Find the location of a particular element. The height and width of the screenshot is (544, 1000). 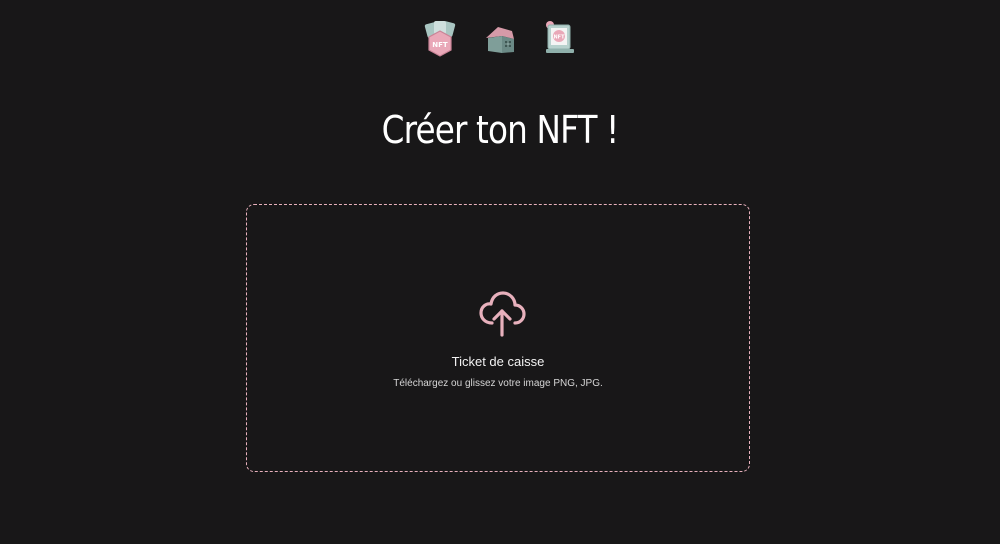

nft-frame-icon: NFT is located at coordinates (560, 39).